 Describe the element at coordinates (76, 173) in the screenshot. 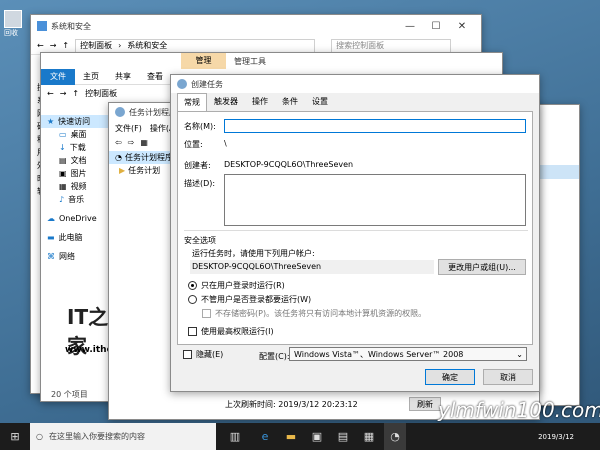

I see `nav-item-pictures: ▣ 图片` at that location.